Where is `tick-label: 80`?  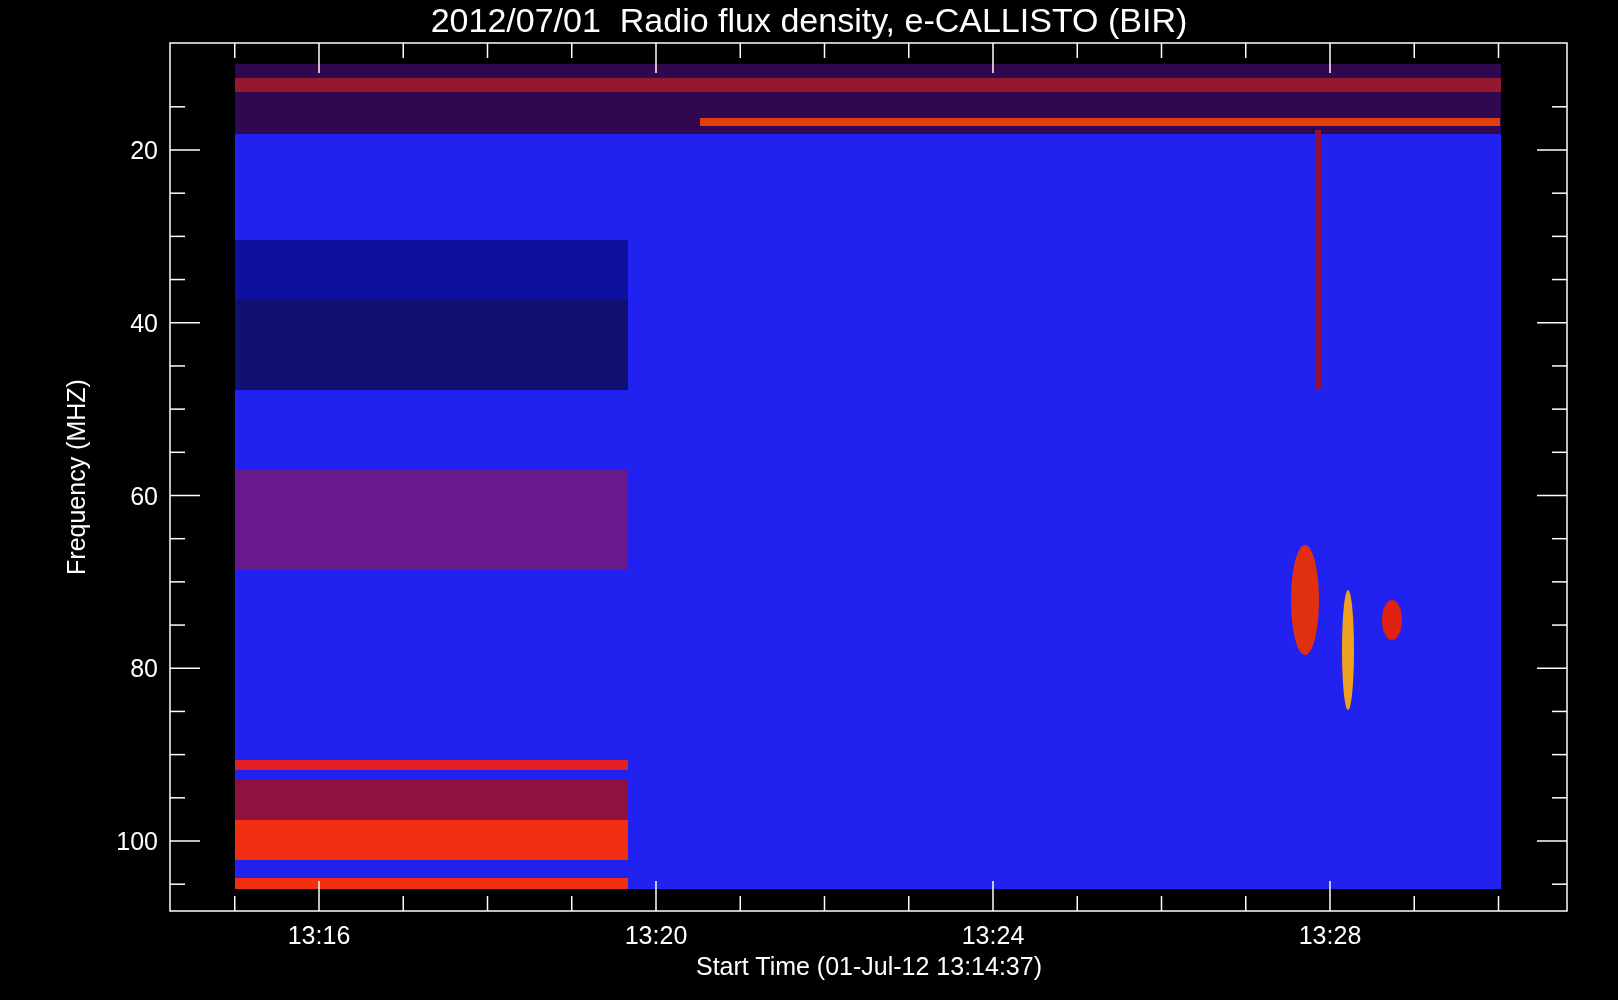
tick-label: 80 is located at coordinates (144, 668).